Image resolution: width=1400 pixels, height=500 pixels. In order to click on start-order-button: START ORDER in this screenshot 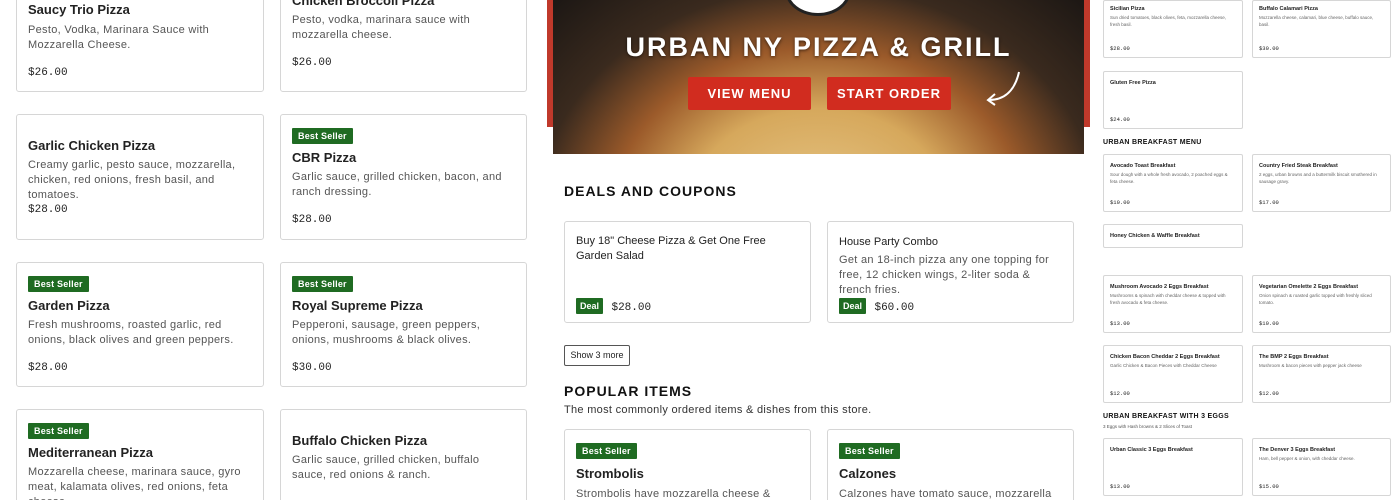, I will do `click(889, 93)`.